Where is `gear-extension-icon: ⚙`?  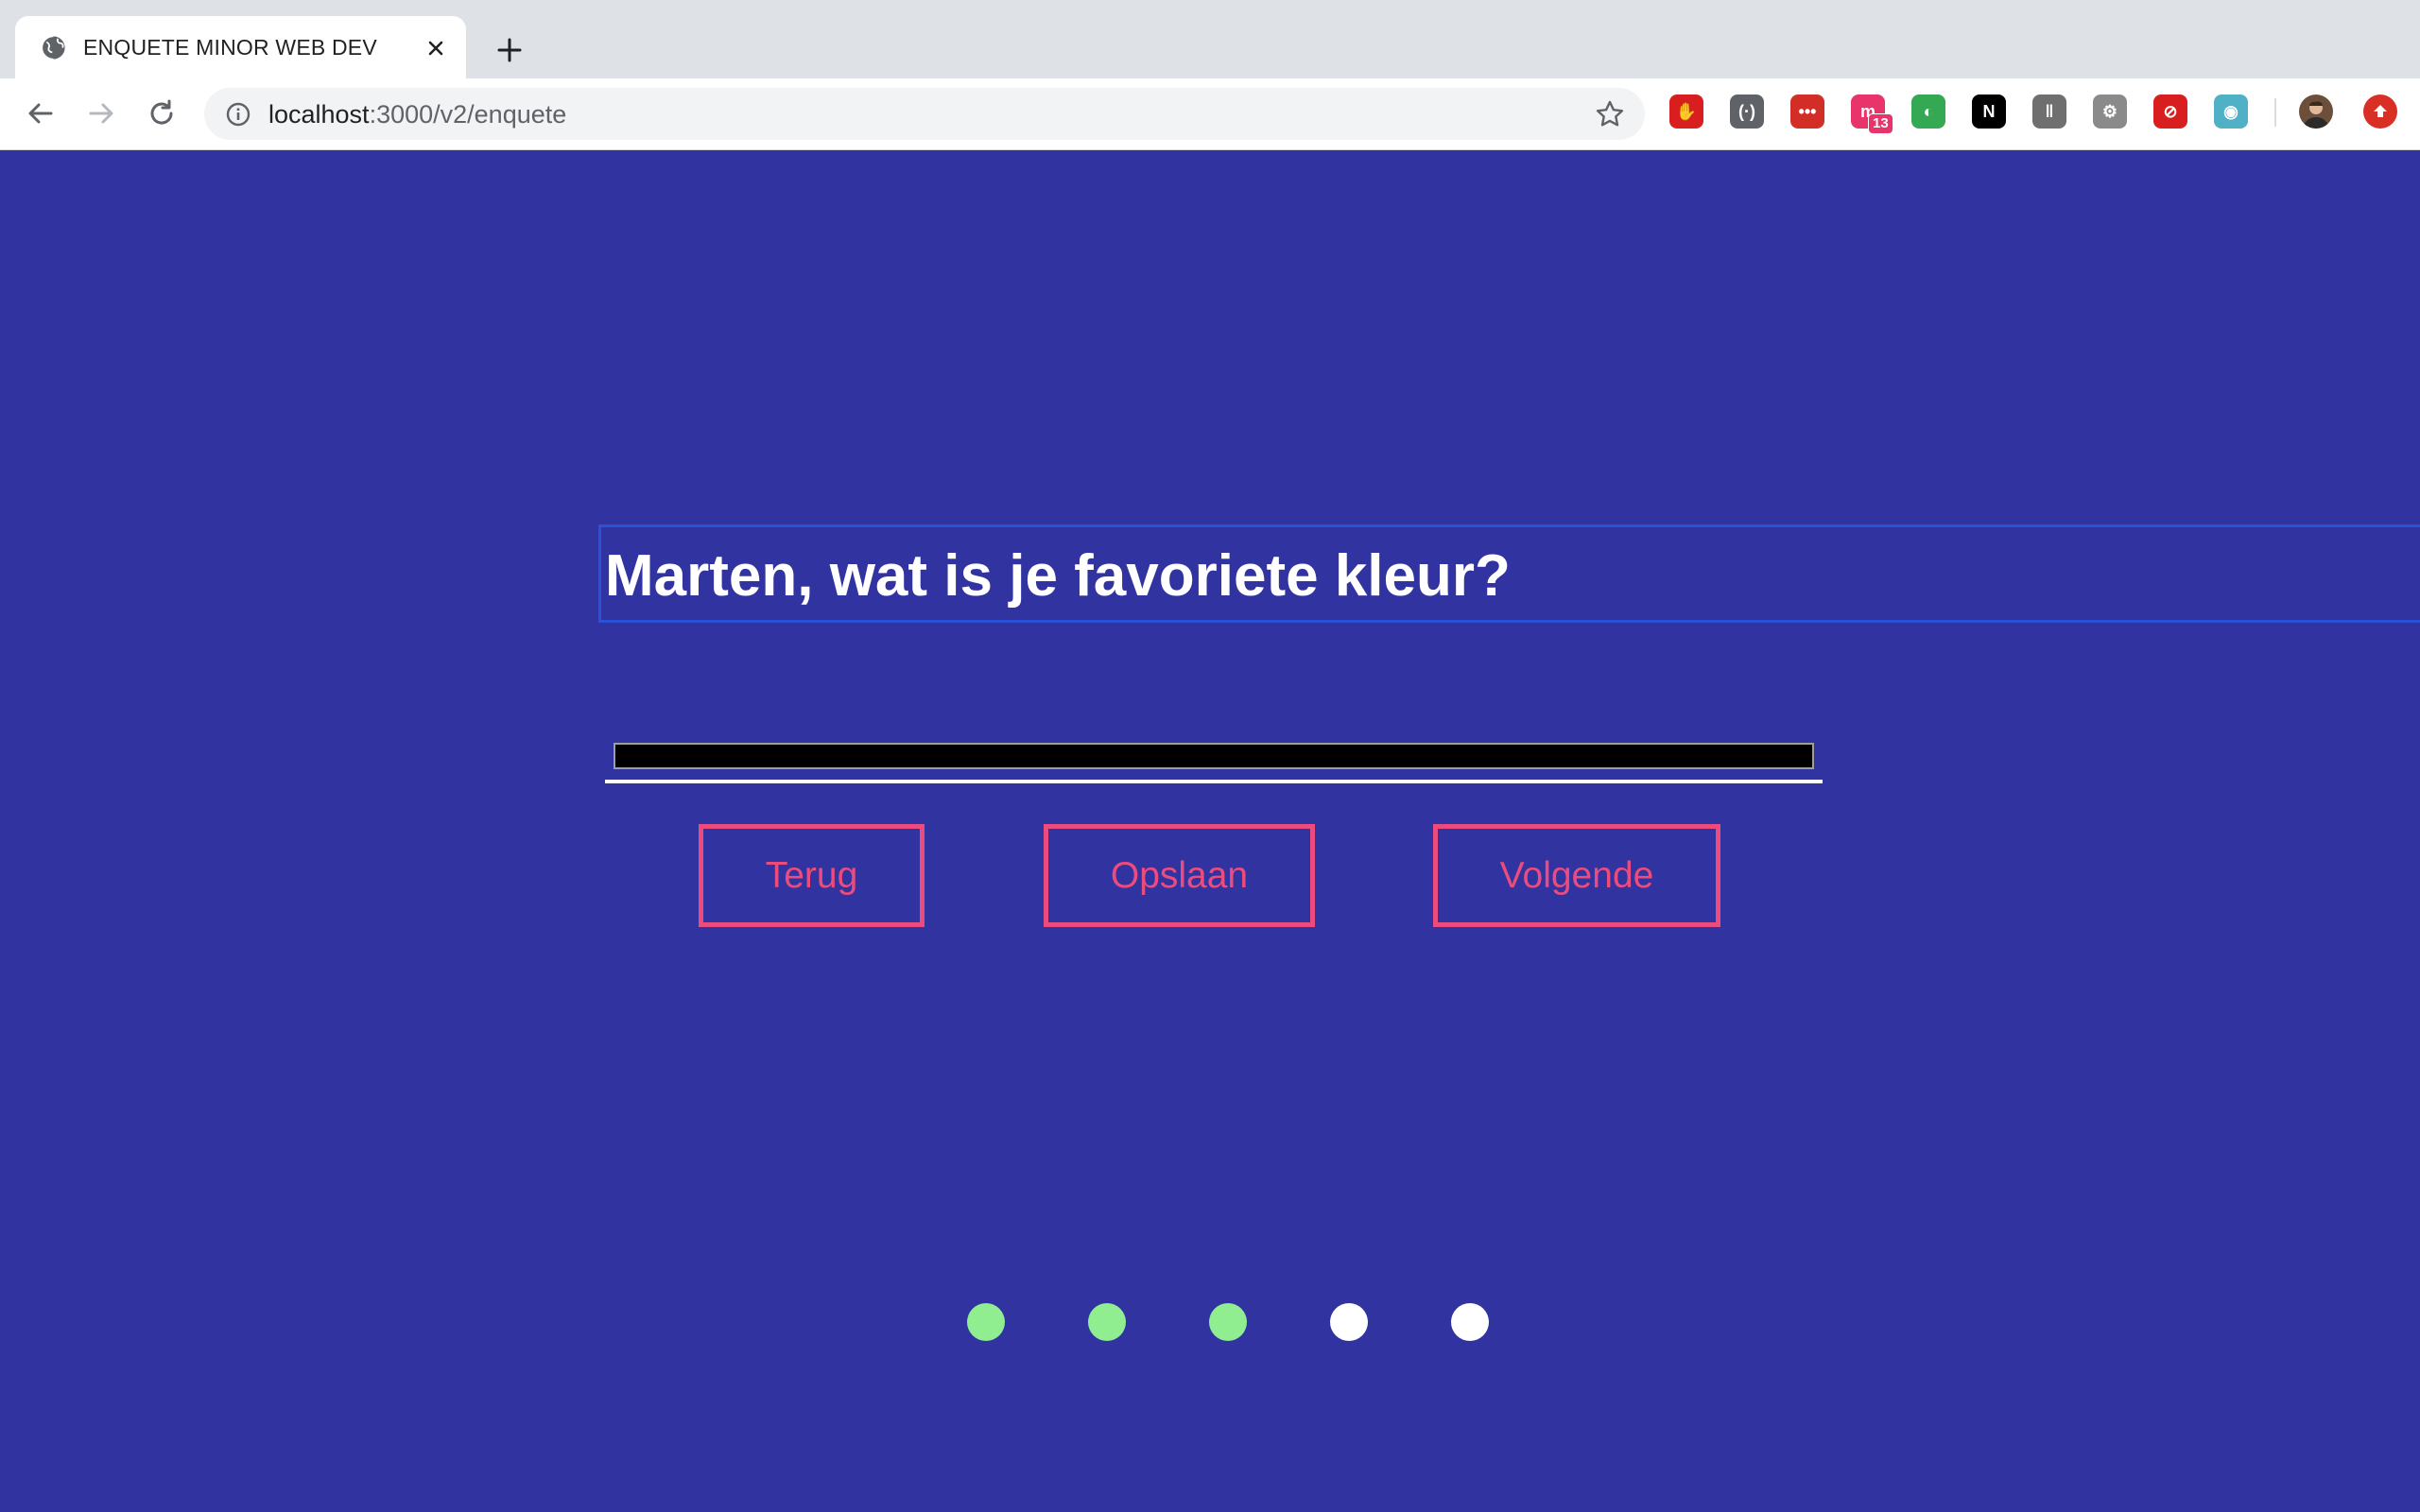 gear-extension-icon: ⚙ is located at coordinates (2110, 111).